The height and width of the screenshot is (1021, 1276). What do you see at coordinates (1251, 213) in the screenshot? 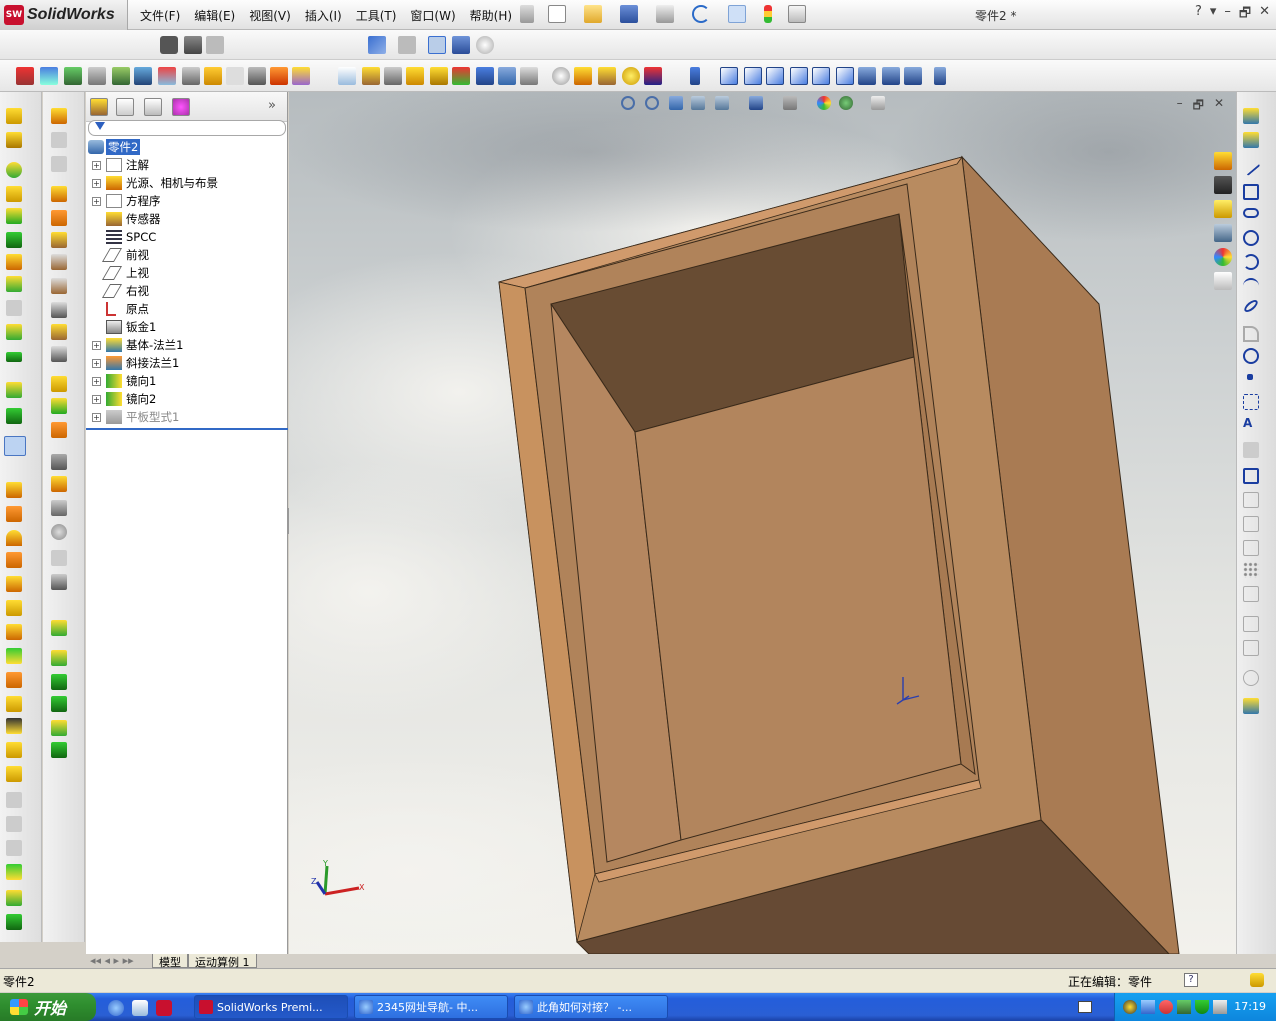
I see `slot-icon` at bounding box center [1251, 213].